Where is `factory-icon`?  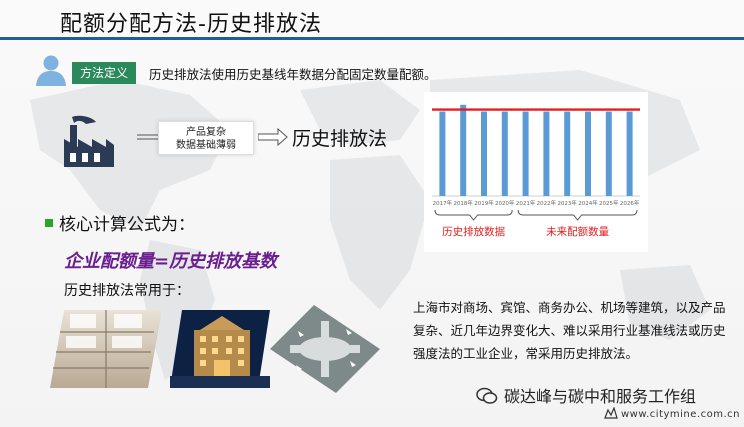
factory-icon is located at coordinates (89, 141).